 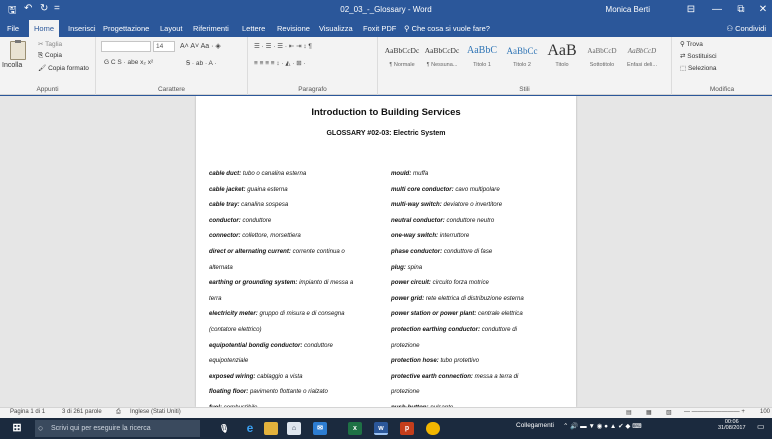 I want to click on glossary-term: exposed wiring:, so click(x=232, y=376).